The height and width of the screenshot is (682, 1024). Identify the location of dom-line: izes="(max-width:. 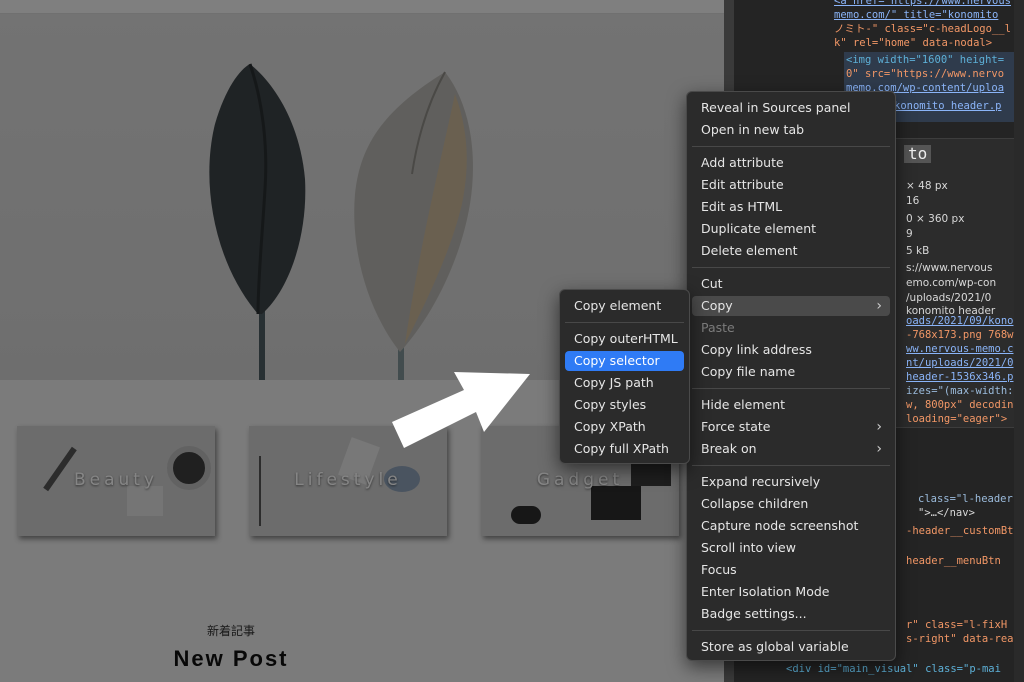
(959, 391).